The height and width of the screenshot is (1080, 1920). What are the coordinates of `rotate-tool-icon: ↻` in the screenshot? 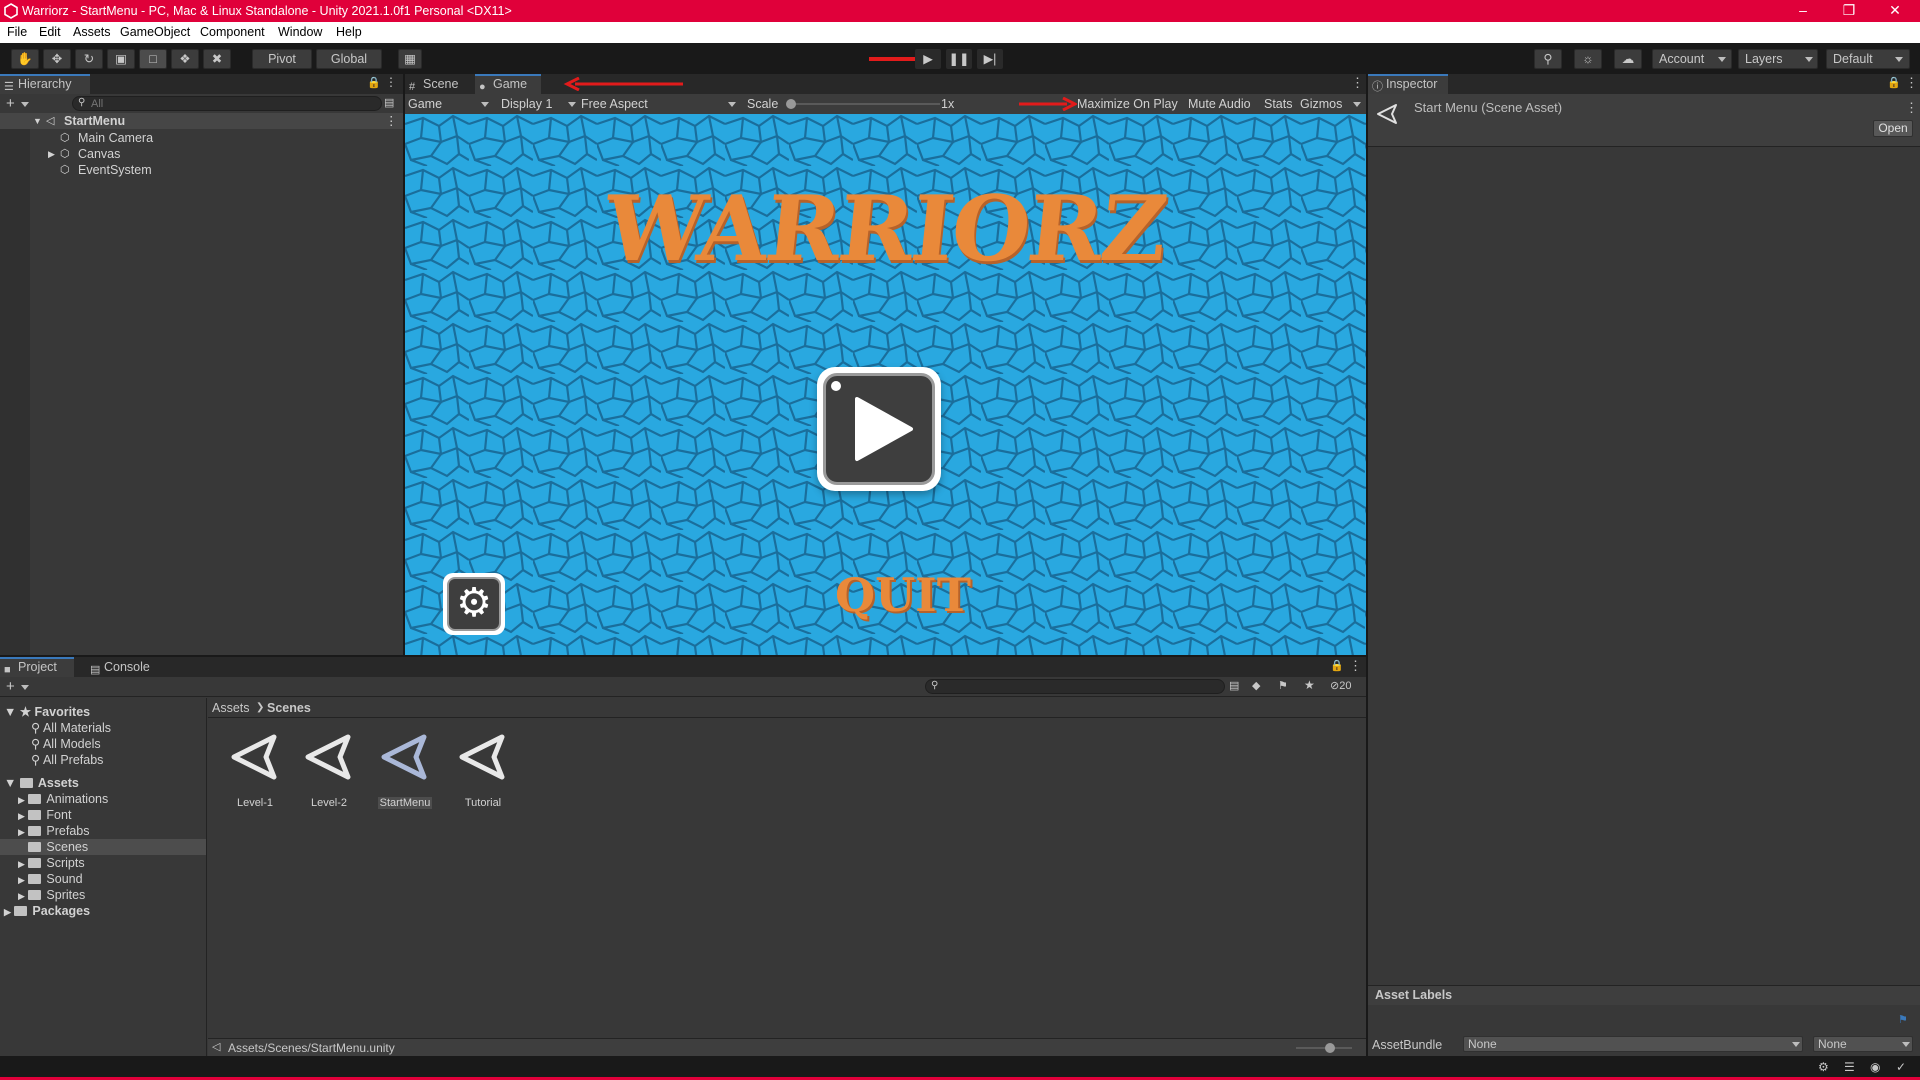 It's located at (89, 59).